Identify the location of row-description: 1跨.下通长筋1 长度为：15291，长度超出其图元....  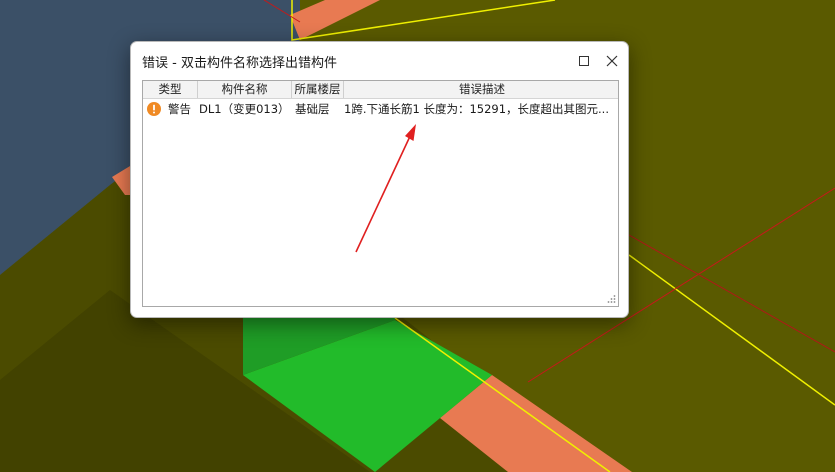
(476, 109).